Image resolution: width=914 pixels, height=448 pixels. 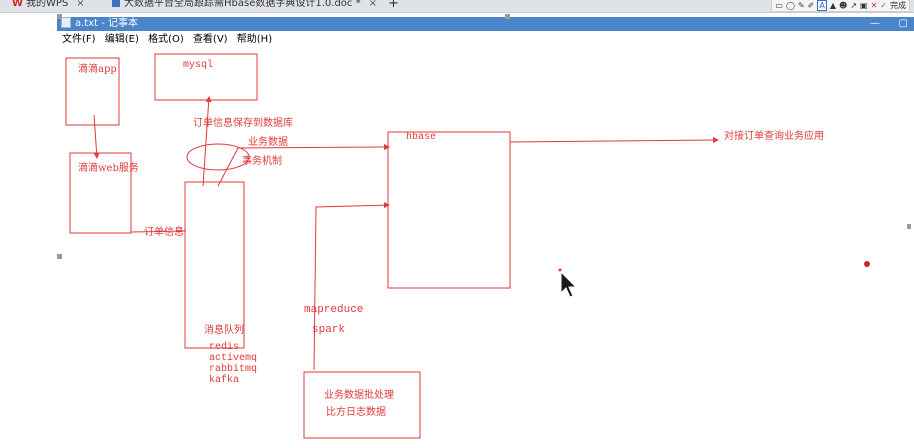 I want to click on hbase-box, so click(x=449, y=210).